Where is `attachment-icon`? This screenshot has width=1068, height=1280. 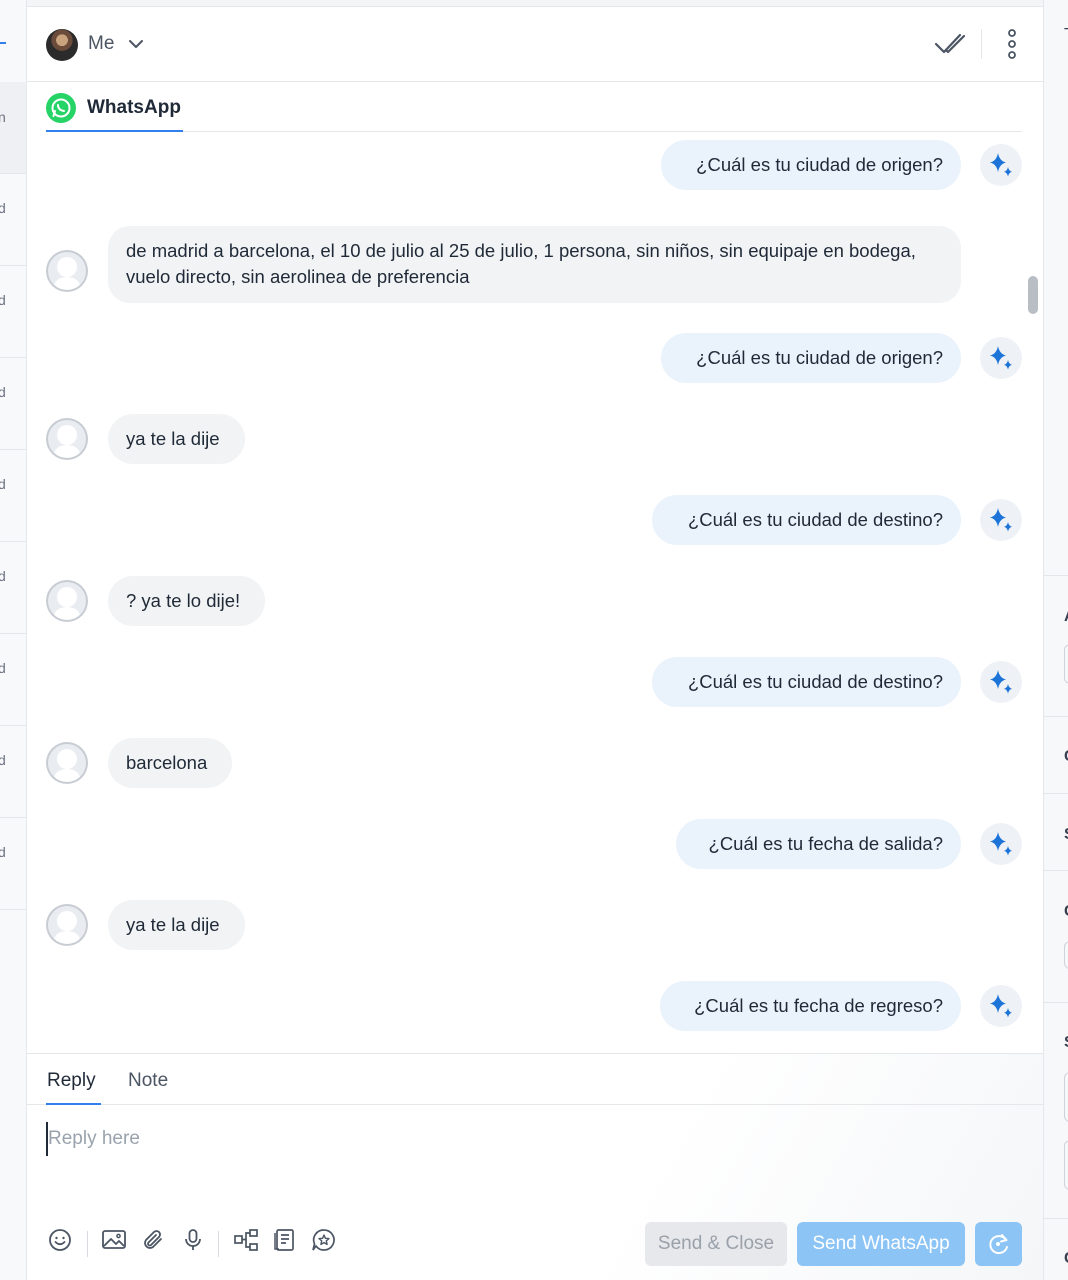
attachment-icon is located at coordinates (153, 1242).